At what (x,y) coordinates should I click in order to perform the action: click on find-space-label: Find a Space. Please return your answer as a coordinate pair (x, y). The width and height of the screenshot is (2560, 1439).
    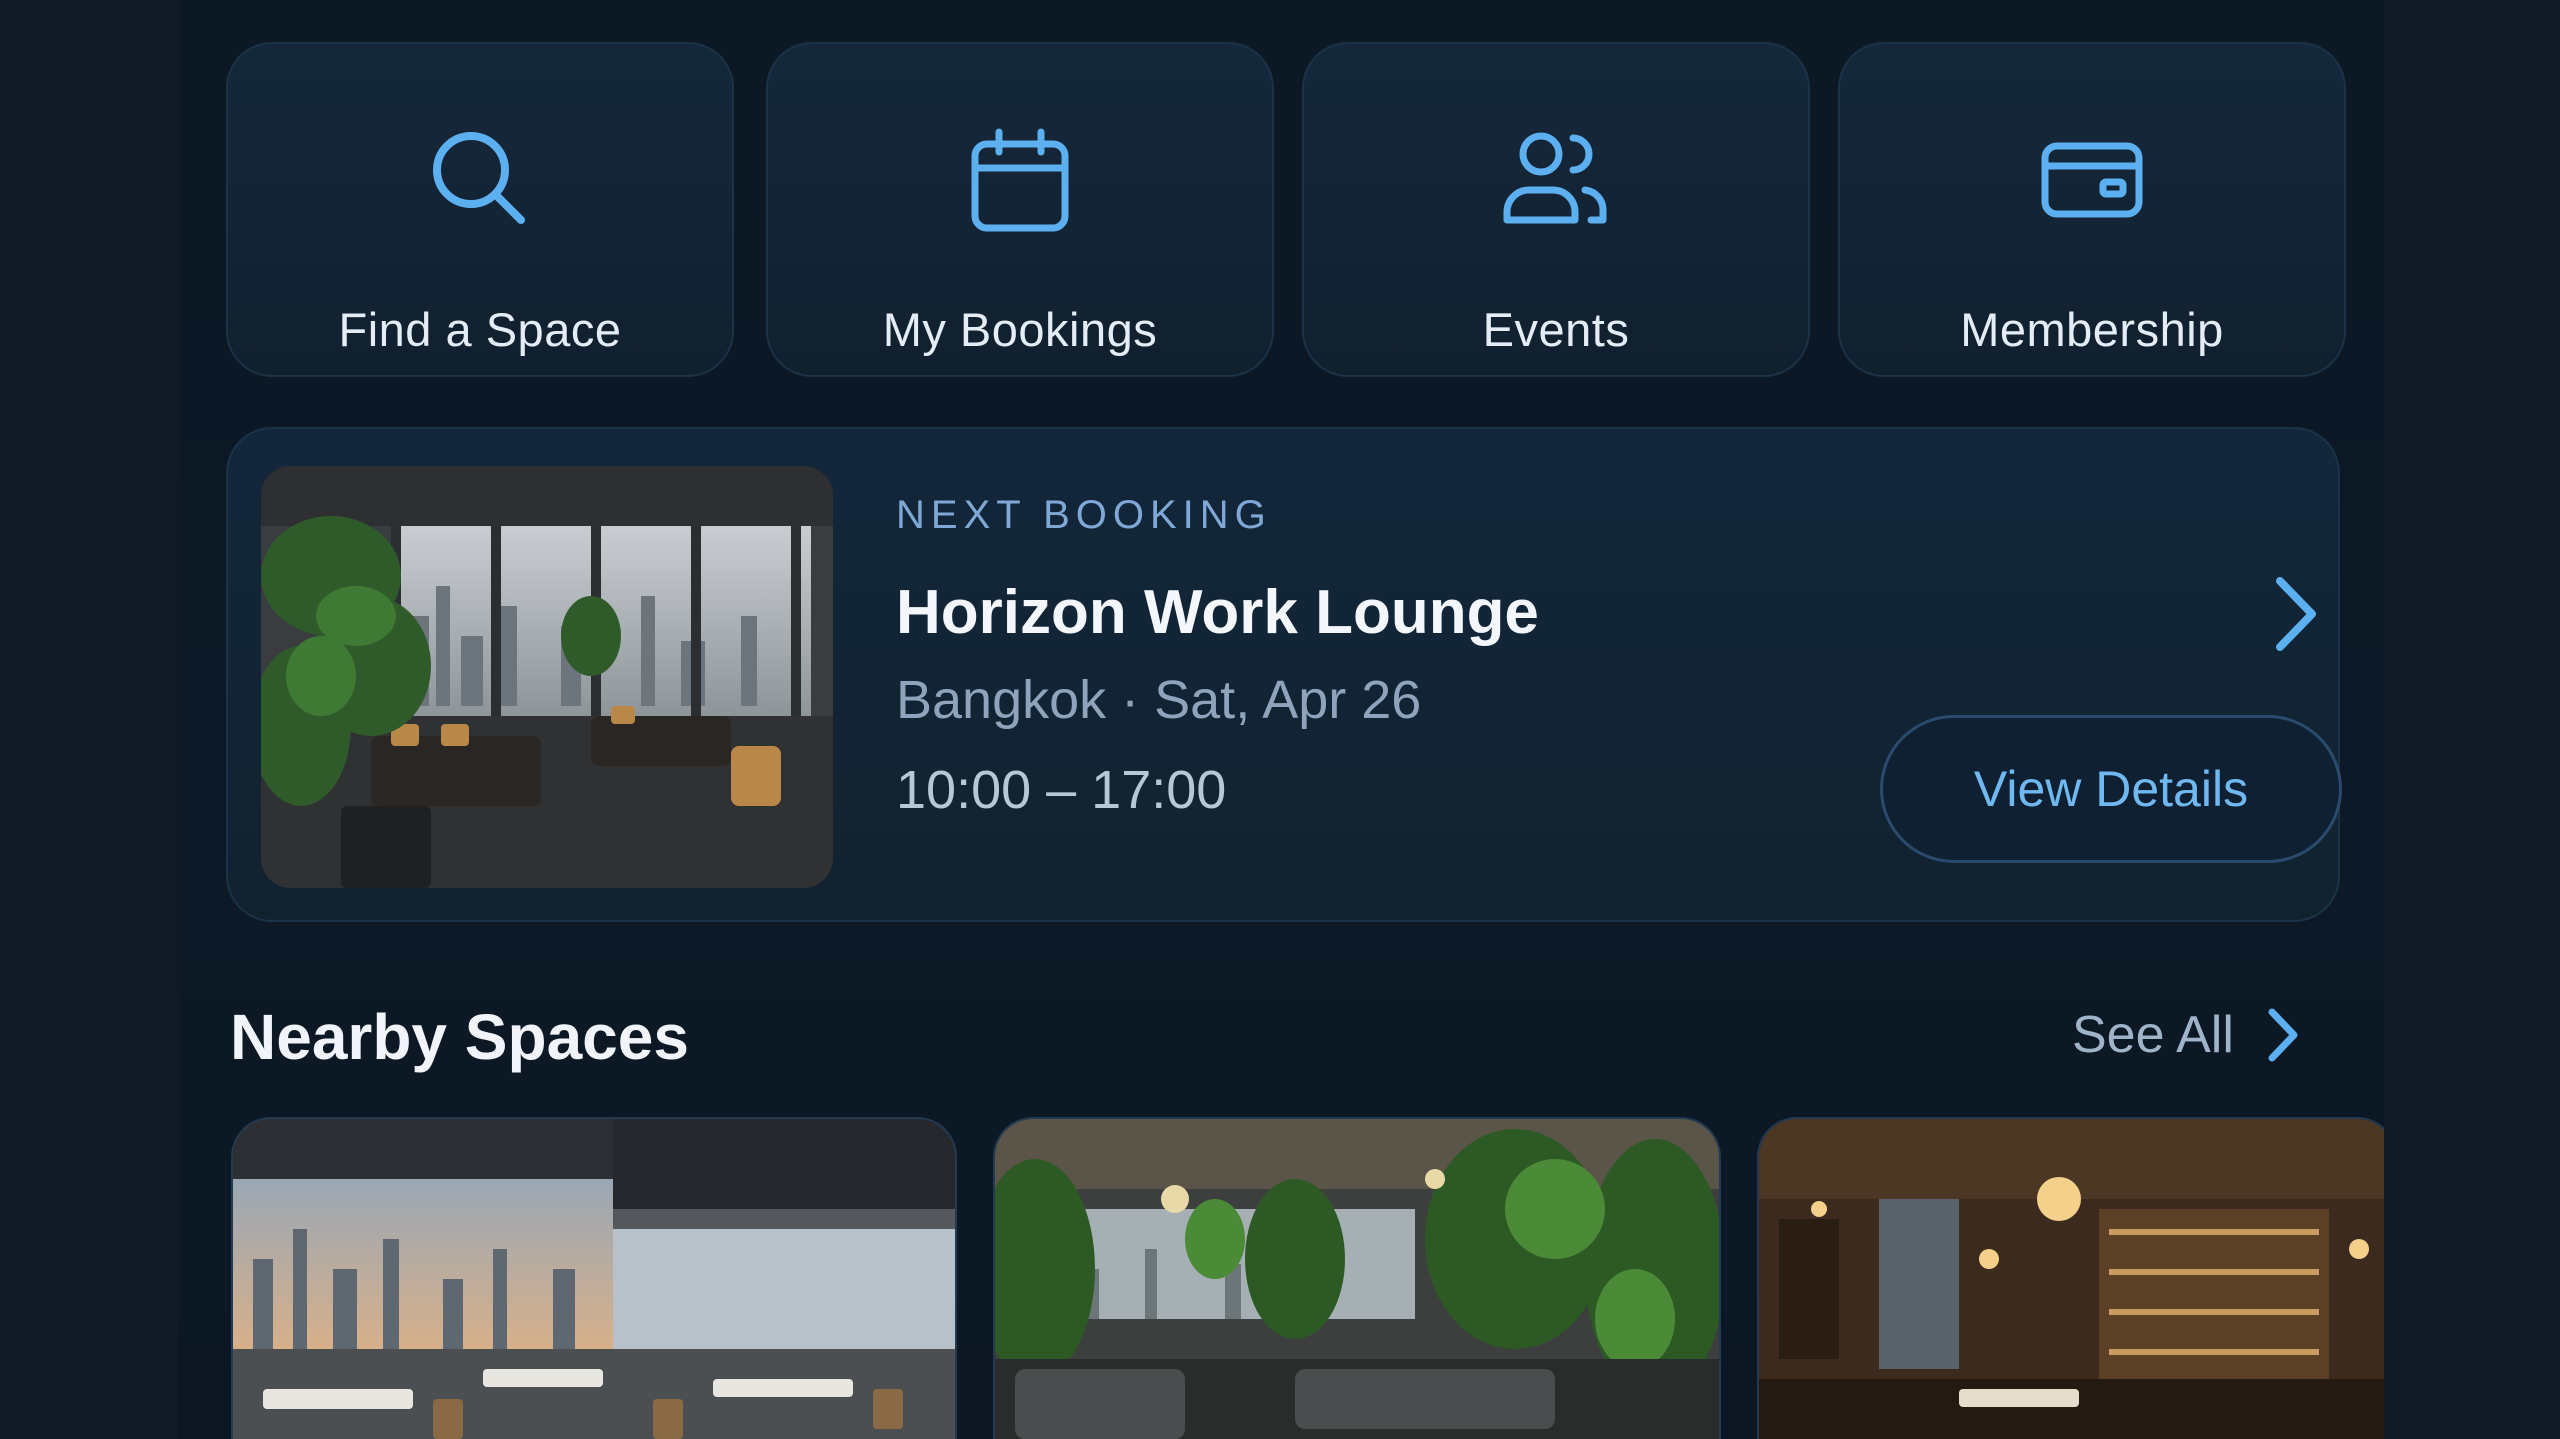
    Looking at the image, I should click on (480, 329).